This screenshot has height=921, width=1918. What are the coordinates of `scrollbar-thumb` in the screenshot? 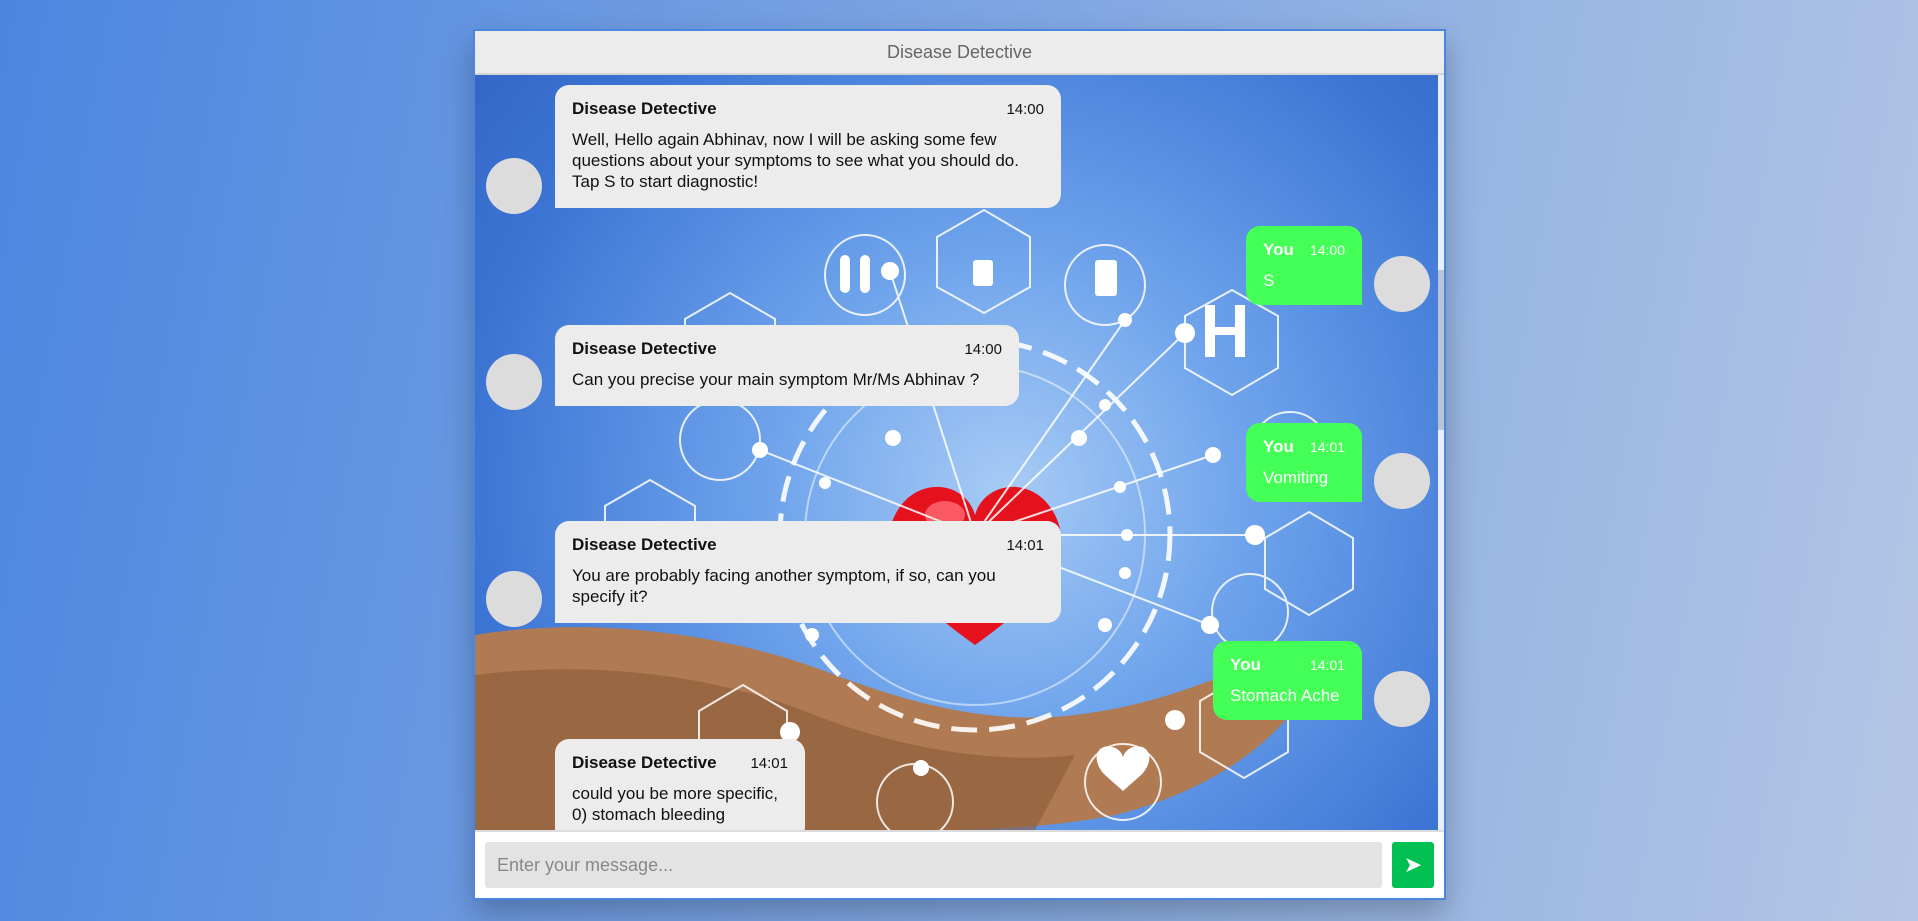 It's located at (1441, 350).